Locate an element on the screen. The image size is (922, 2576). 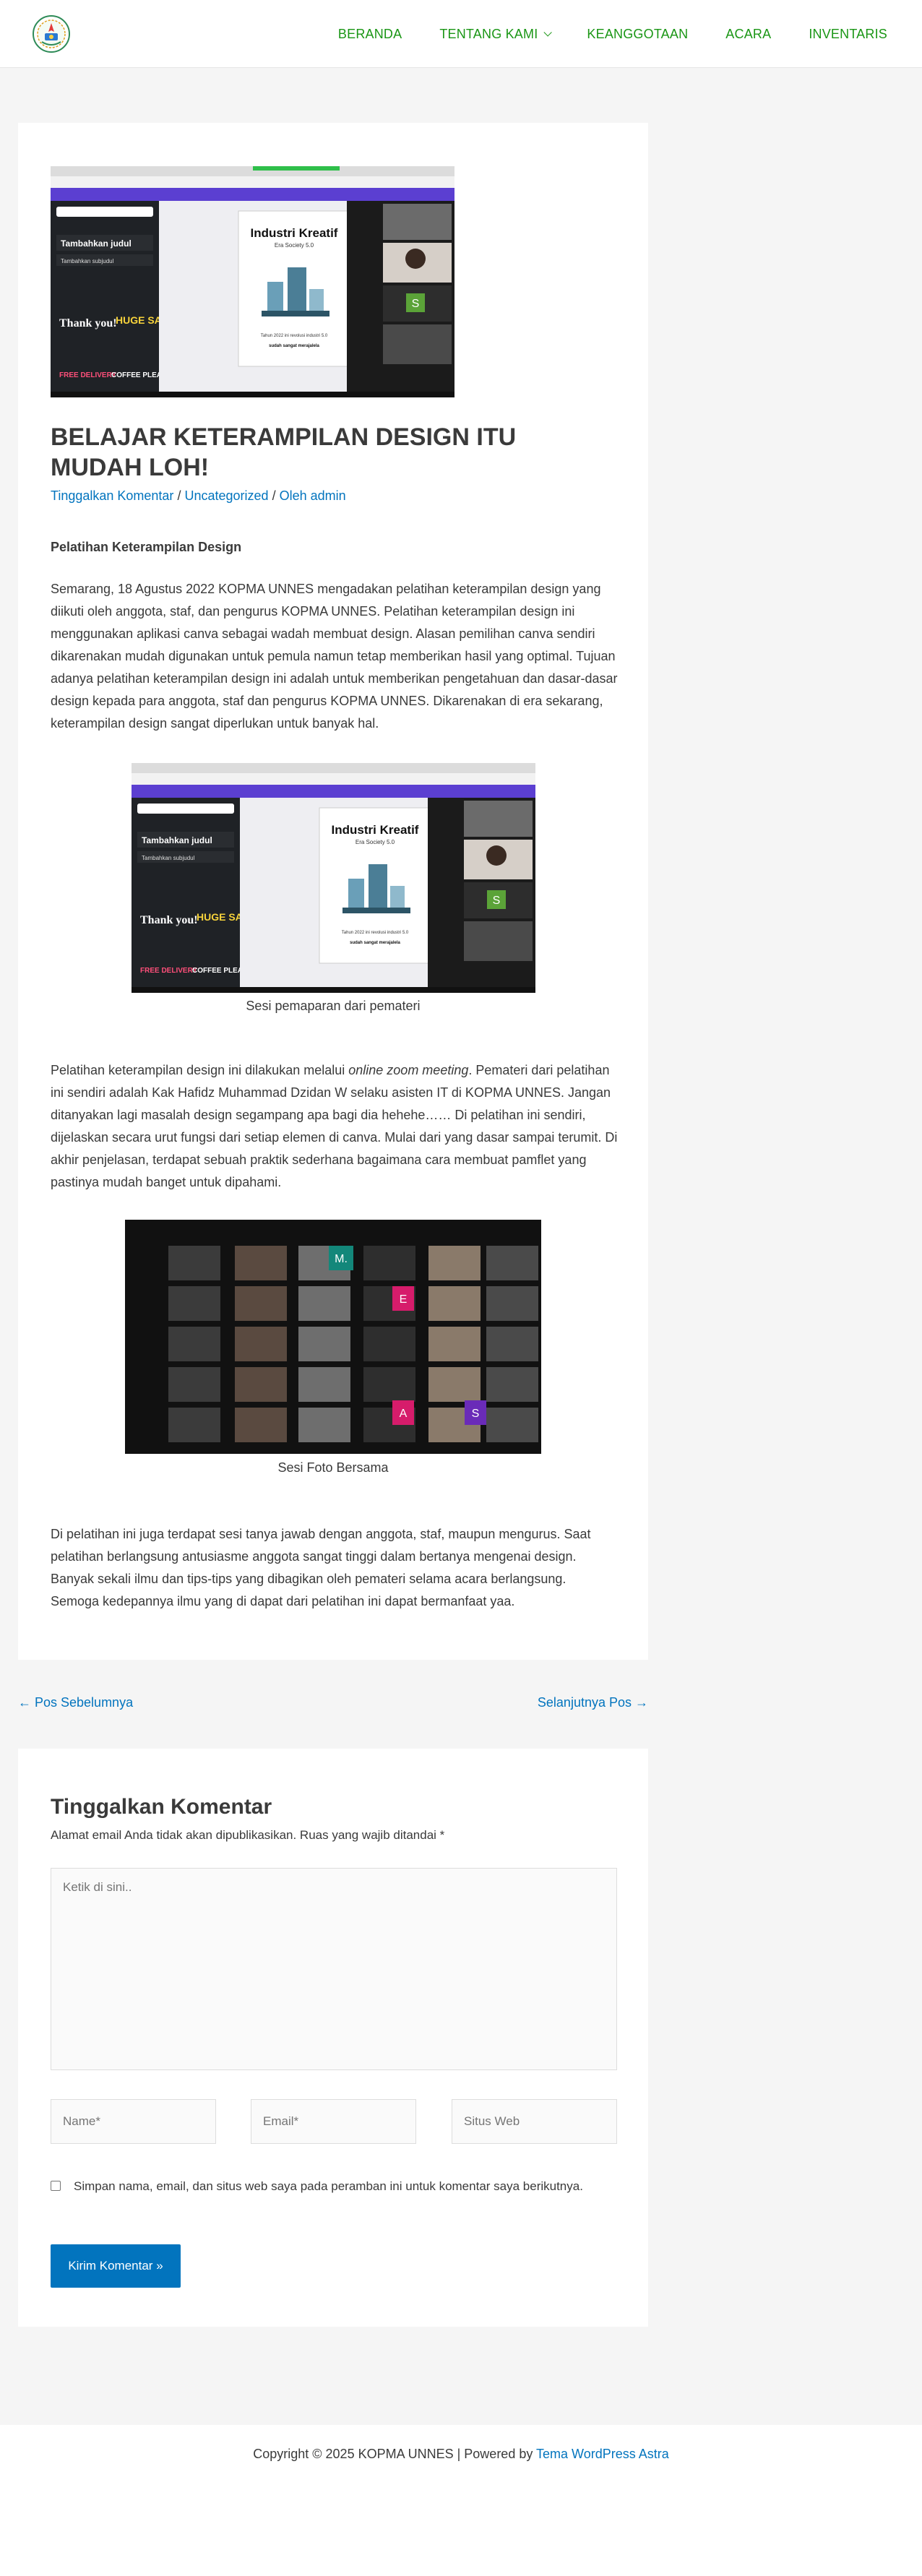
nav-label: ACARA is located at coordinates (749, 33).